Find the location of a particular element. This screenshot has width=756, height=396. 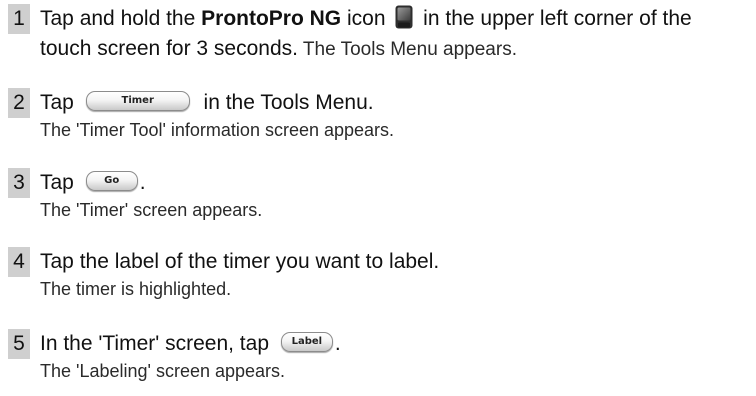

step-result: The 'Labeling' screen appears. is located at coordinates (163, 371).